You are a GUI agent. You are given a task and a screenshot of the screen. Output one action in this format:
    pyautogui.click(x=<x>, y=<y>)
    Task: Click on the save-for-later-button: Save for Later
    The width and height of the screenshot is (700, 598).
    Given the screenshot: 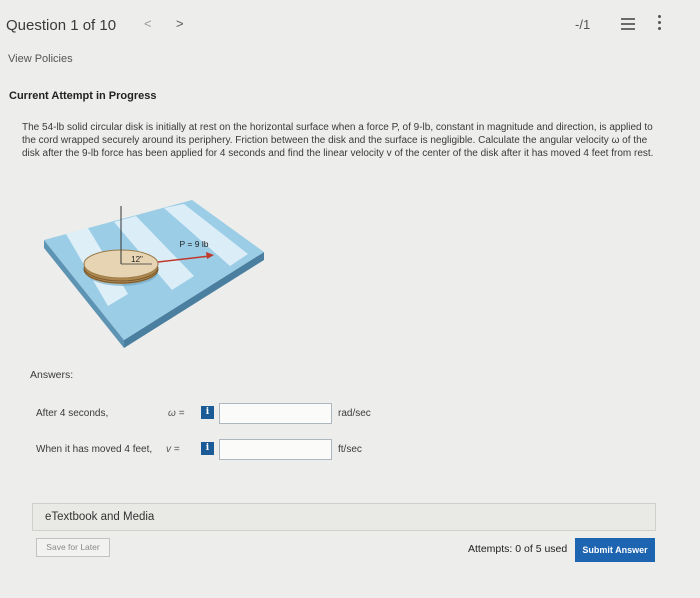 What is the action you would take?
    pyautogui.click(x=73, y=547)
    